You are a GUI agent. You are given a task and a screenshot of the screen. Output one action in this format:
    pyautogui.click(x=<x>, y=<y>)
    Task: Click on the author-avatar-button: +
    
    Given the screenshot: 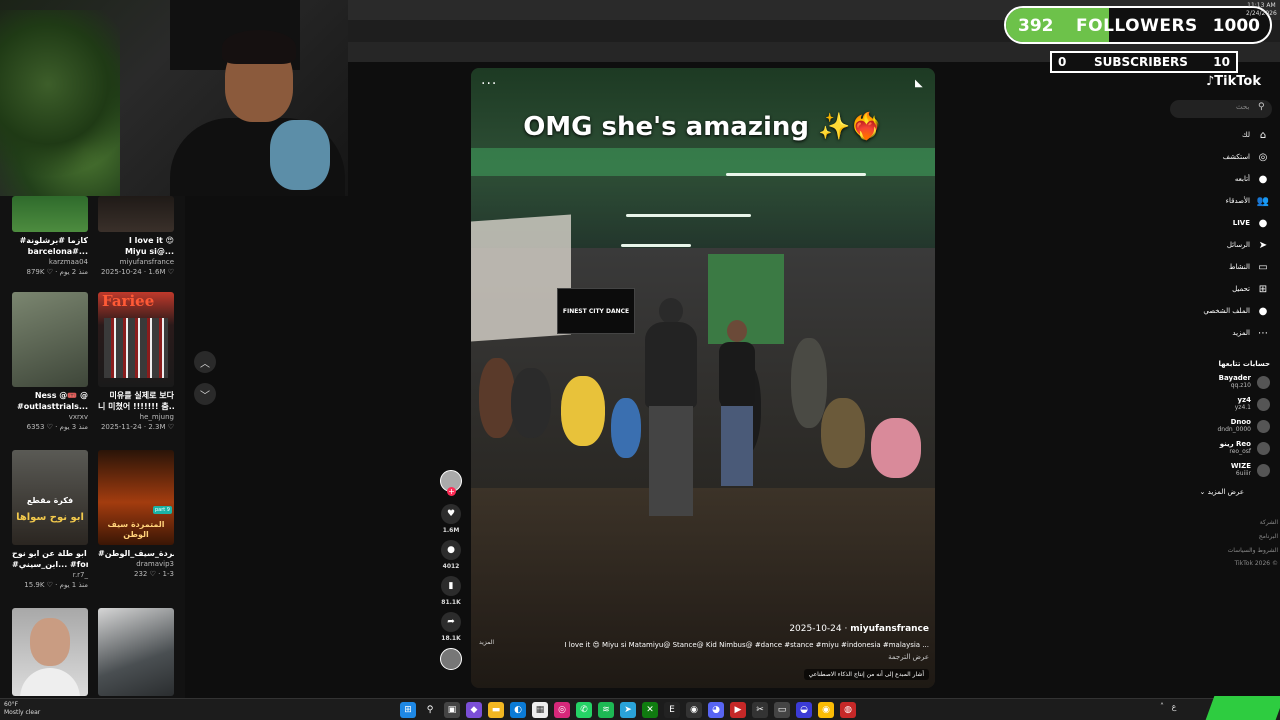 What is the action you would take?
    pyautogui.click(x=451, y=483)
    